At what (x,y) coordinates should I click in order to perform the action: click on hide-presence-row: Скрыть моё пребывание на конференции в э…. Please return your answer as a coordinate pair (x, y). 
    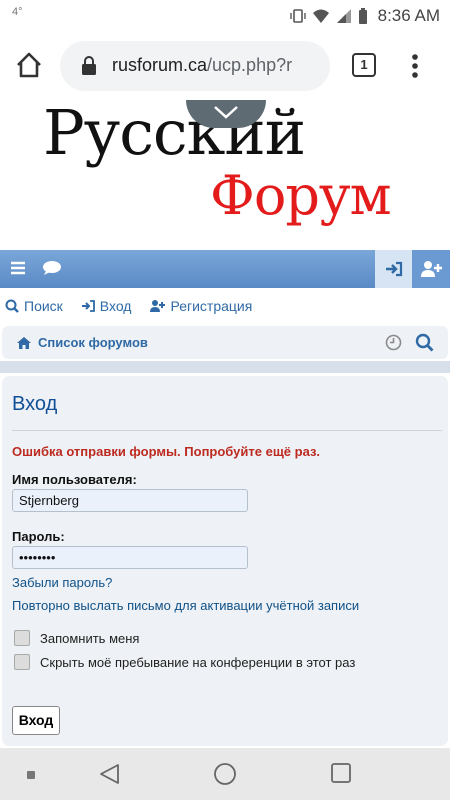
    Looking at the image, I should click on (184, 662).